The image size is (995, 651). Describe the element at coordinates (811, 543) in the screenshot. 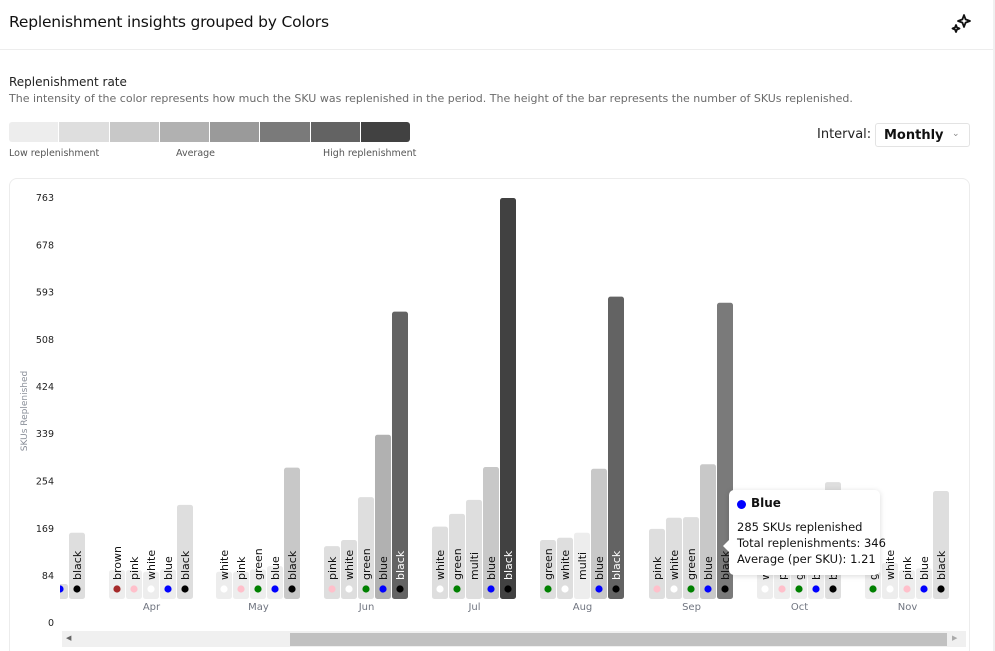

I see `tooltip-total: Total replenishments: 346` at that location.